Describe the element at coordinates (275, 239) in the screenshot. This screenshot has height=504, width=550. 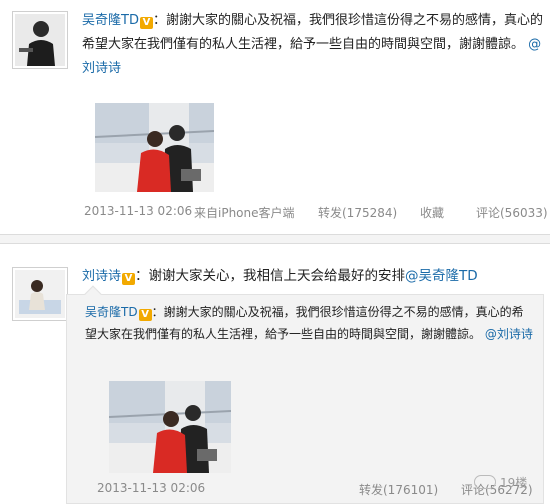
I see `post-divider` at that location.